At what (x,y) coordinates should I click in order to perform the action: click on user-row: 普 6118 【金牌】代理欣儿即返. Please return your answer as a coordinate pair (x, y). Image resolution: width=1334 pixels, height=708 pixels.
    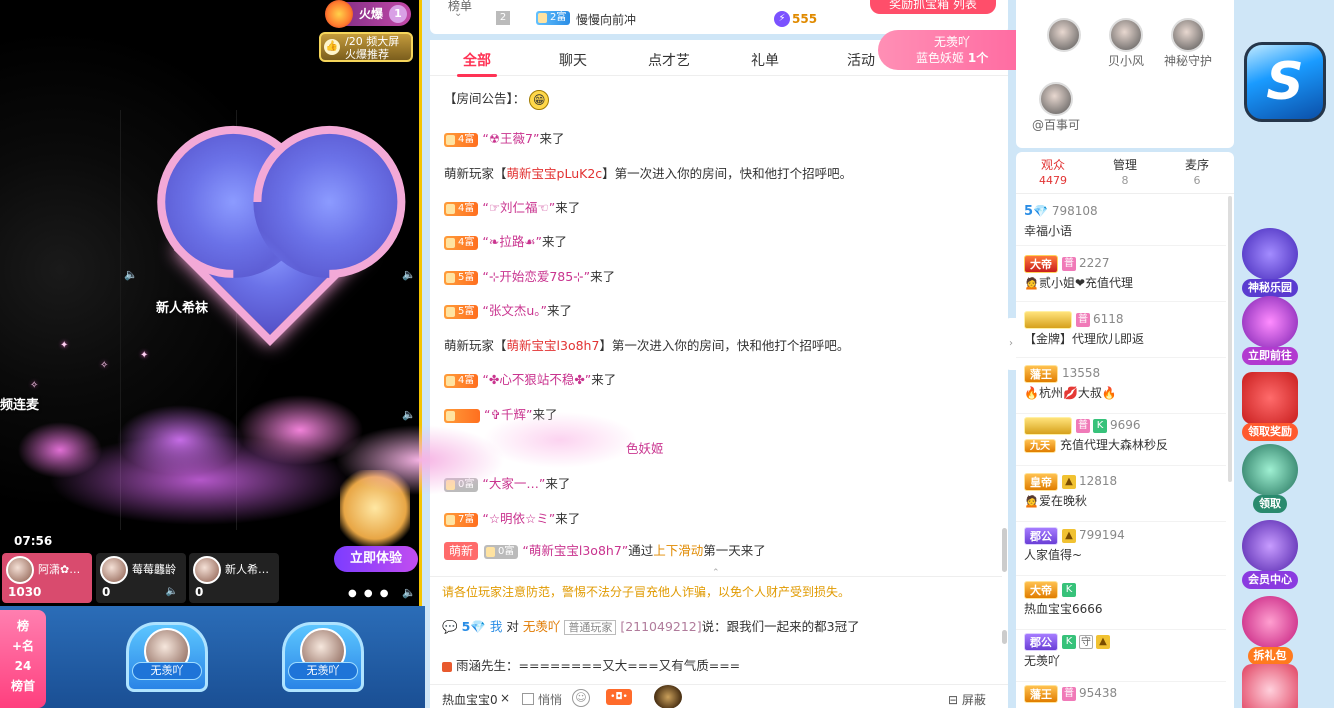
    Looking at the image, I should click on (1121, 333).